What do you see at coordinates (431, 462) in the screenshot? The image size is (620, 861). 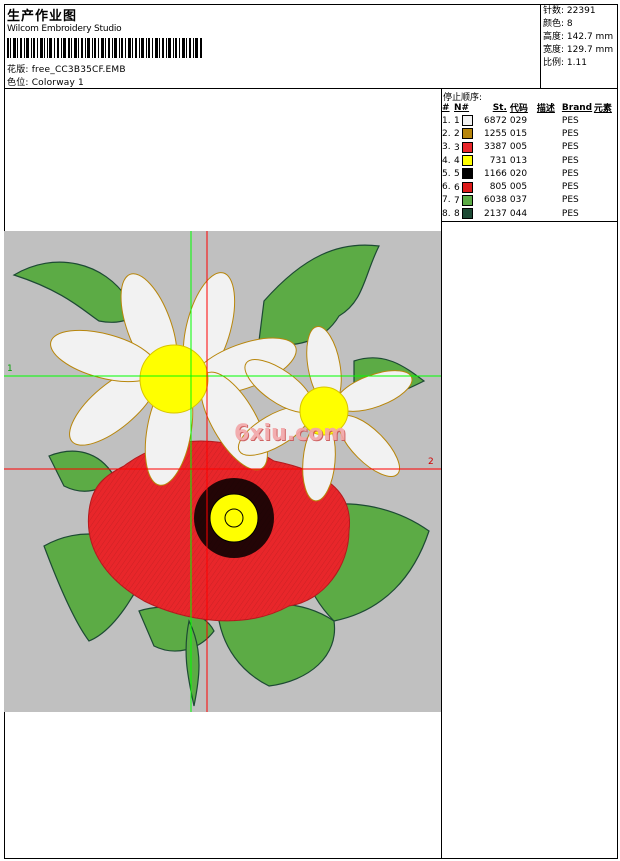 I see `guide-label-2: 2` at bounding box center [431, 462].